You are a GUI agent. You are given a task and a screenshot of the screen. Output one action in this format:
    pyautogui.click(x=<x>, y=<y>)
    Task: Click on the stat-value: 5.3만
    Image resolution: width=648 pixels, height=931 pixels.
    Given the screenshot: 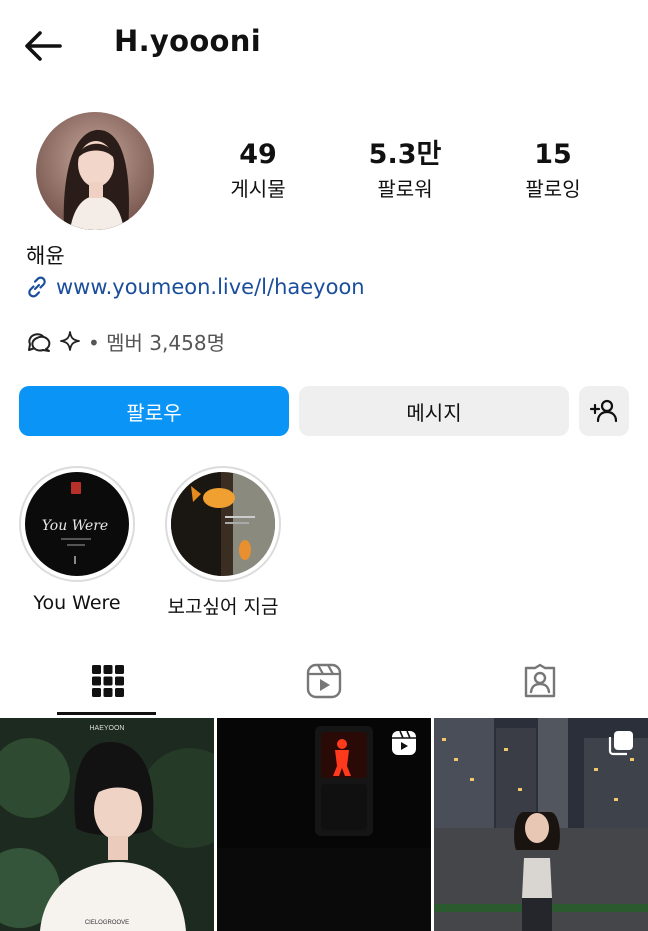 What is the action you would take?
    pyautogui.click(x=405, y=154)
    